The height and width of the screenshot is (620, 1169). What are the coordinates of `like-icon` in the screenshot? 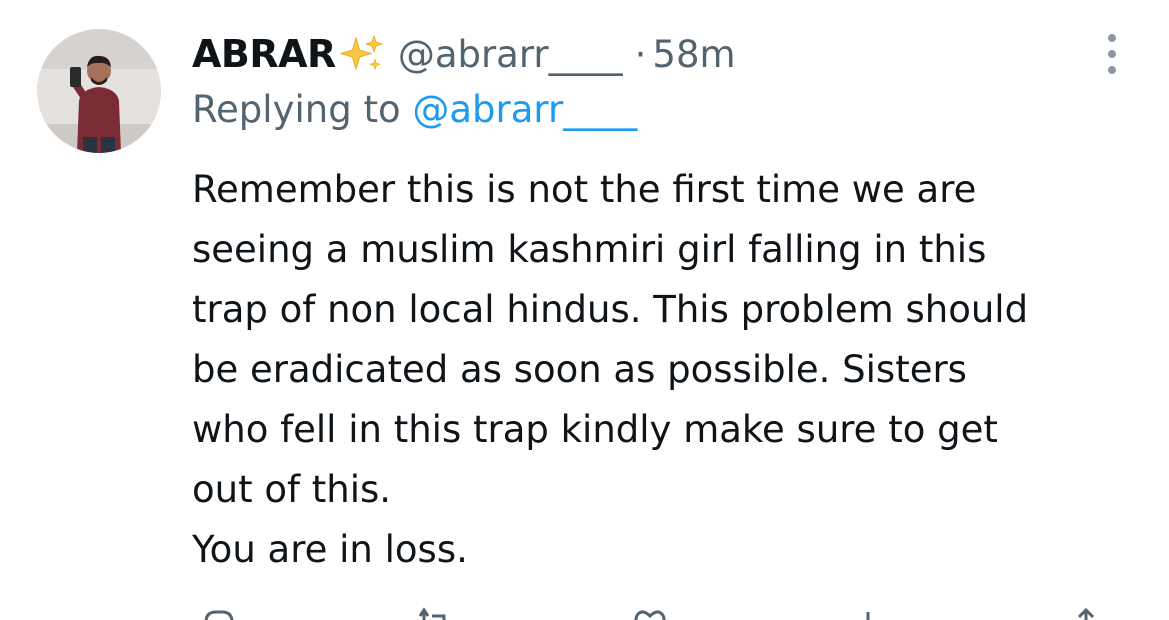 It's located at (650, 615).